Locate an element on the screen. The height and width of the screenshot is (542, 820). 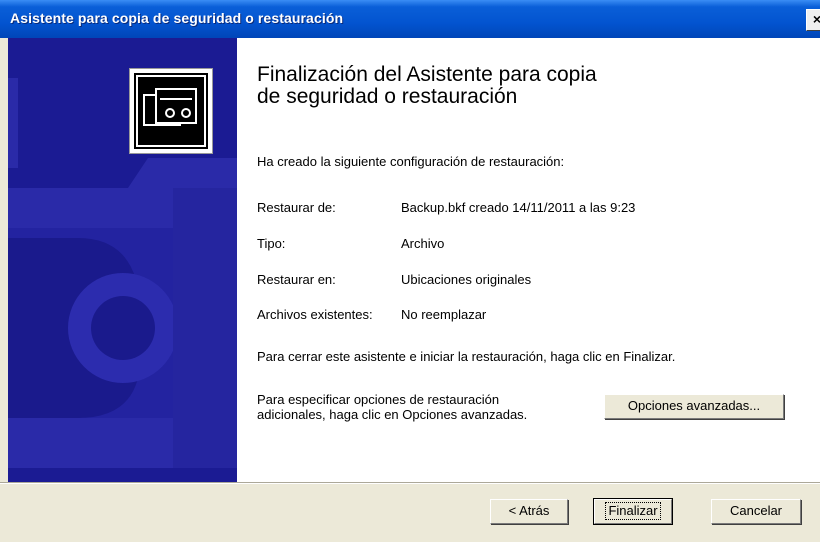
summary-label-source: Restaurar de: is located at coordinates (296, 207).